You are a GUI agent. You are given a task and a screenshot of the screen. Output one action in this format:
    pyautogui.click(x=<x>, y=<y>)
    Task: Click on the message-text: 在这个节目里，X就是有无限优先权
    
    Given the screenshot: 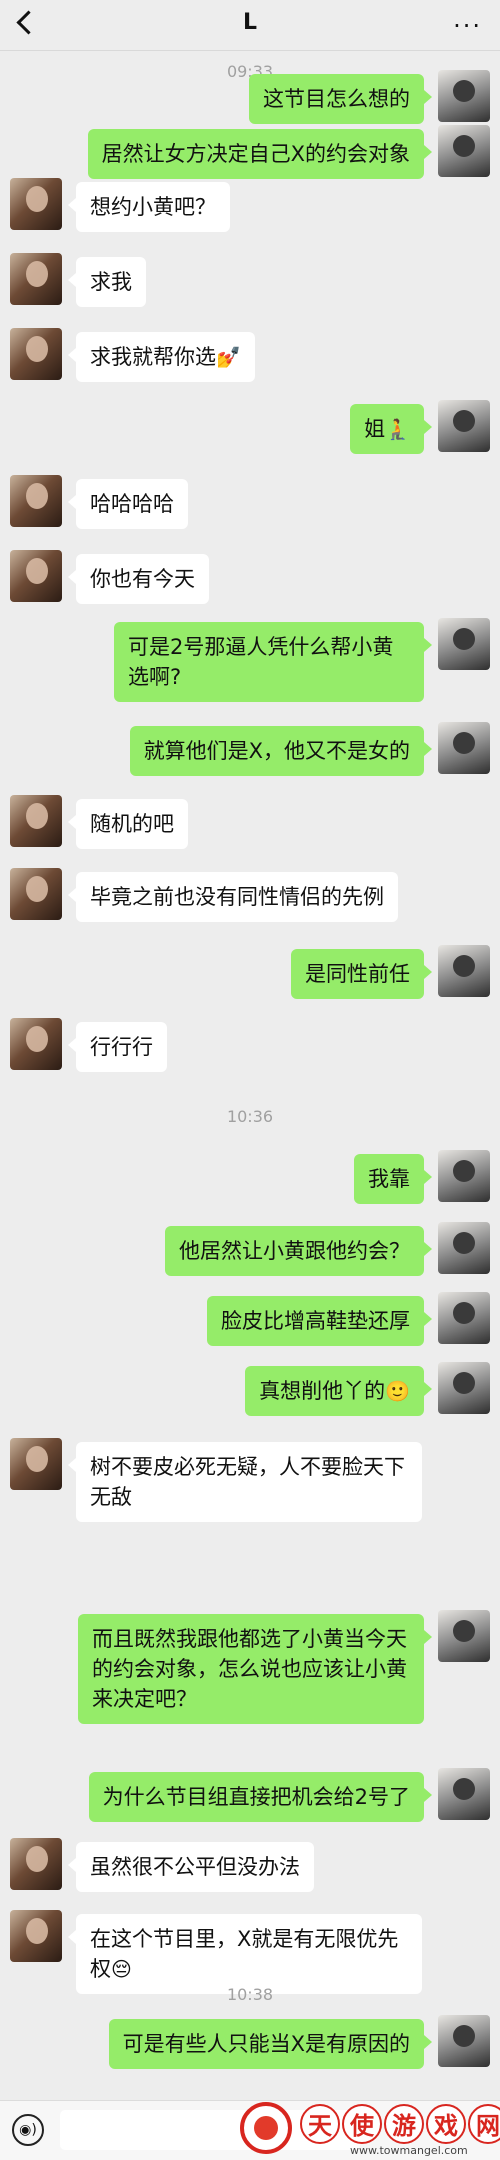 What is the action you would take?
    pyautogui.click(x=244, y=1954)
    